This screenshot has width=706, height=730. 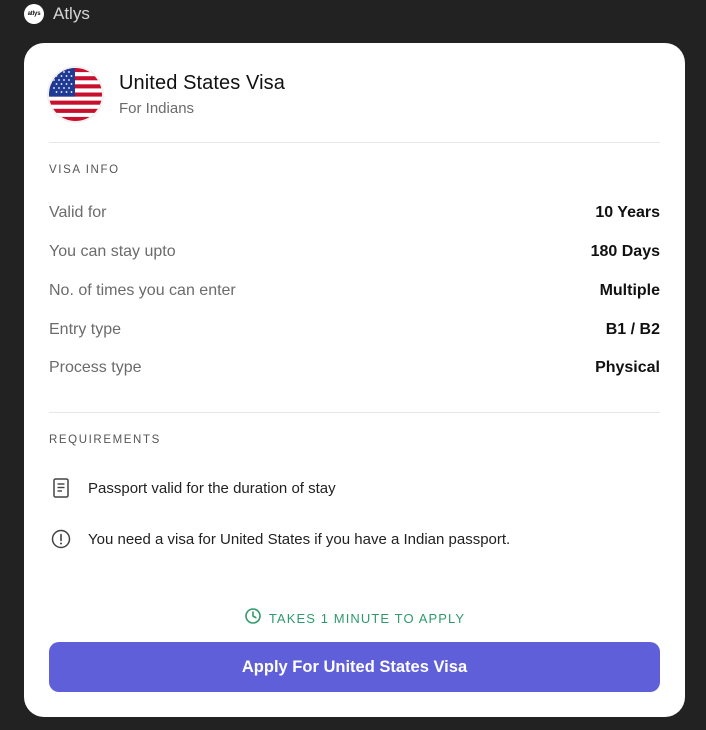 I want to click on atlys-logo-icon: atlys, so click(x=34, y=14).